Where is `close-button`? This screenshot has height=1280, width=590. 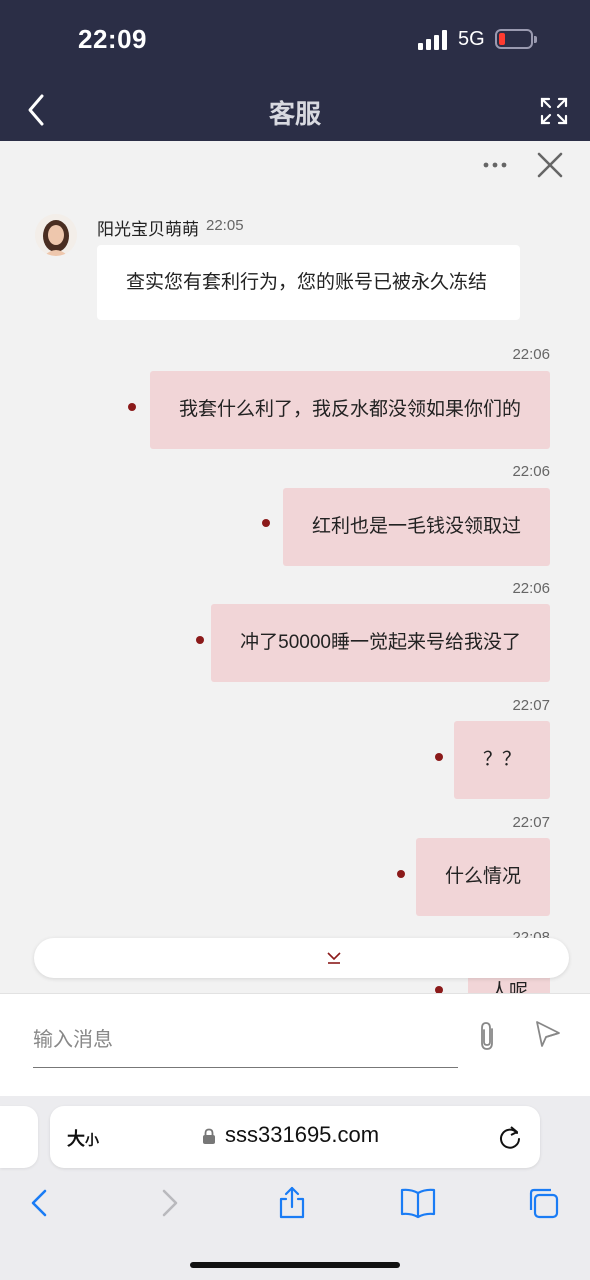 close-button is located at coordinates (550, 165).